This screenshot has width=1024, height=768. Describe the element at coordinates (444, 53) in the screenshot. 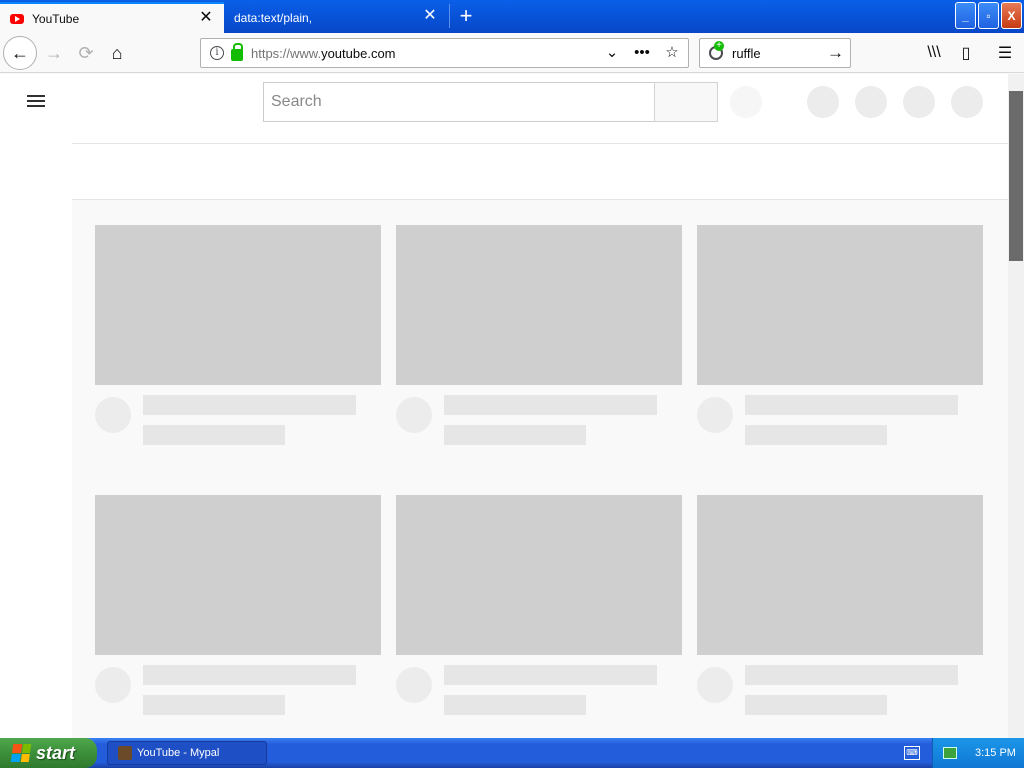

I see `address-bar: i https://www. youtube.com ⌄ ••• ☆` at that location.